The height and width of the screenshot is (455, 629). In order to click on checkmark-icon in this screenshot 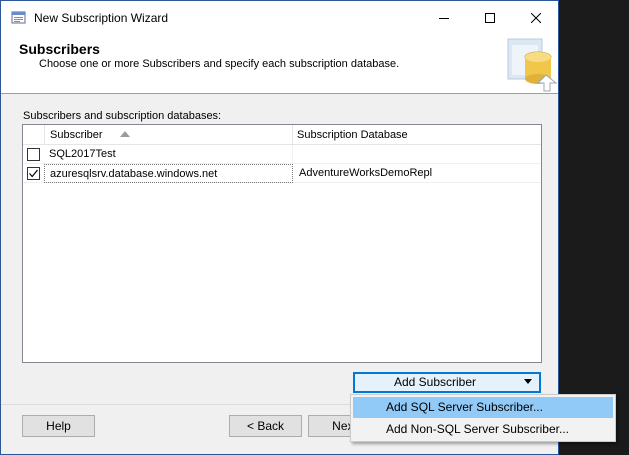, I will do `click(33, 173)`.